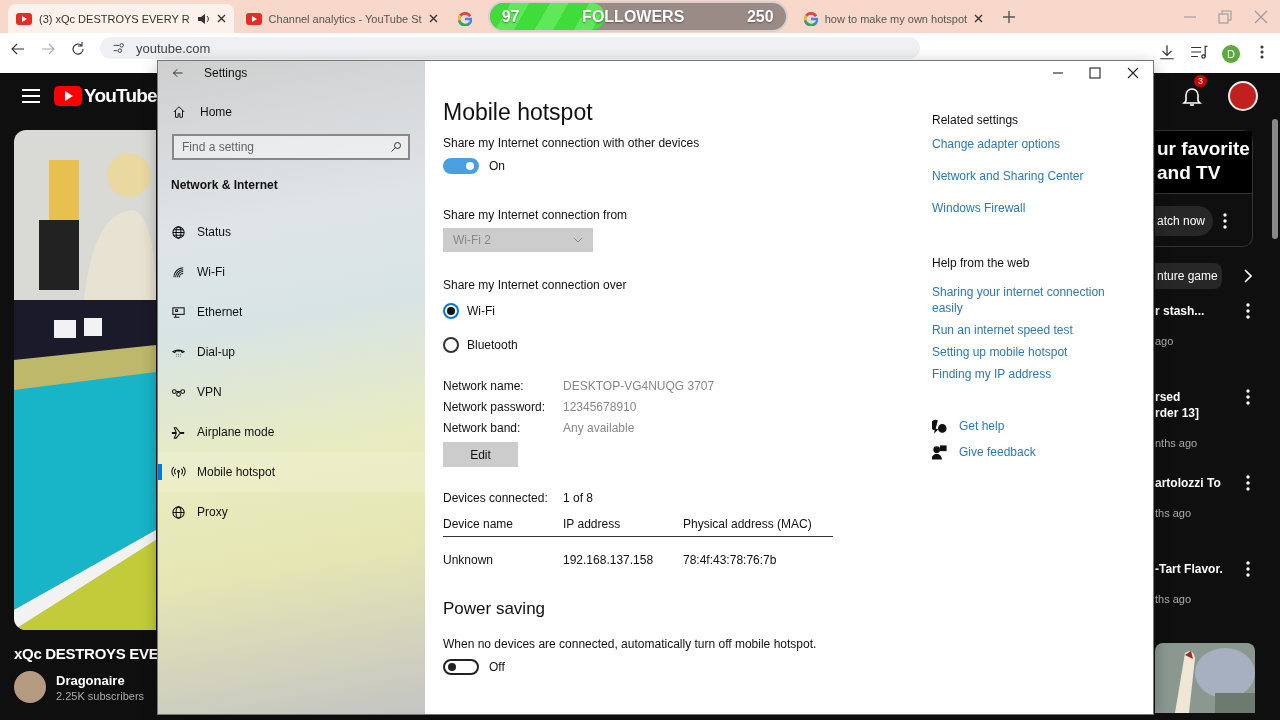  Describe the element at coordinates (31, 96) in the screenshot. I see `menu-icon` at that location.